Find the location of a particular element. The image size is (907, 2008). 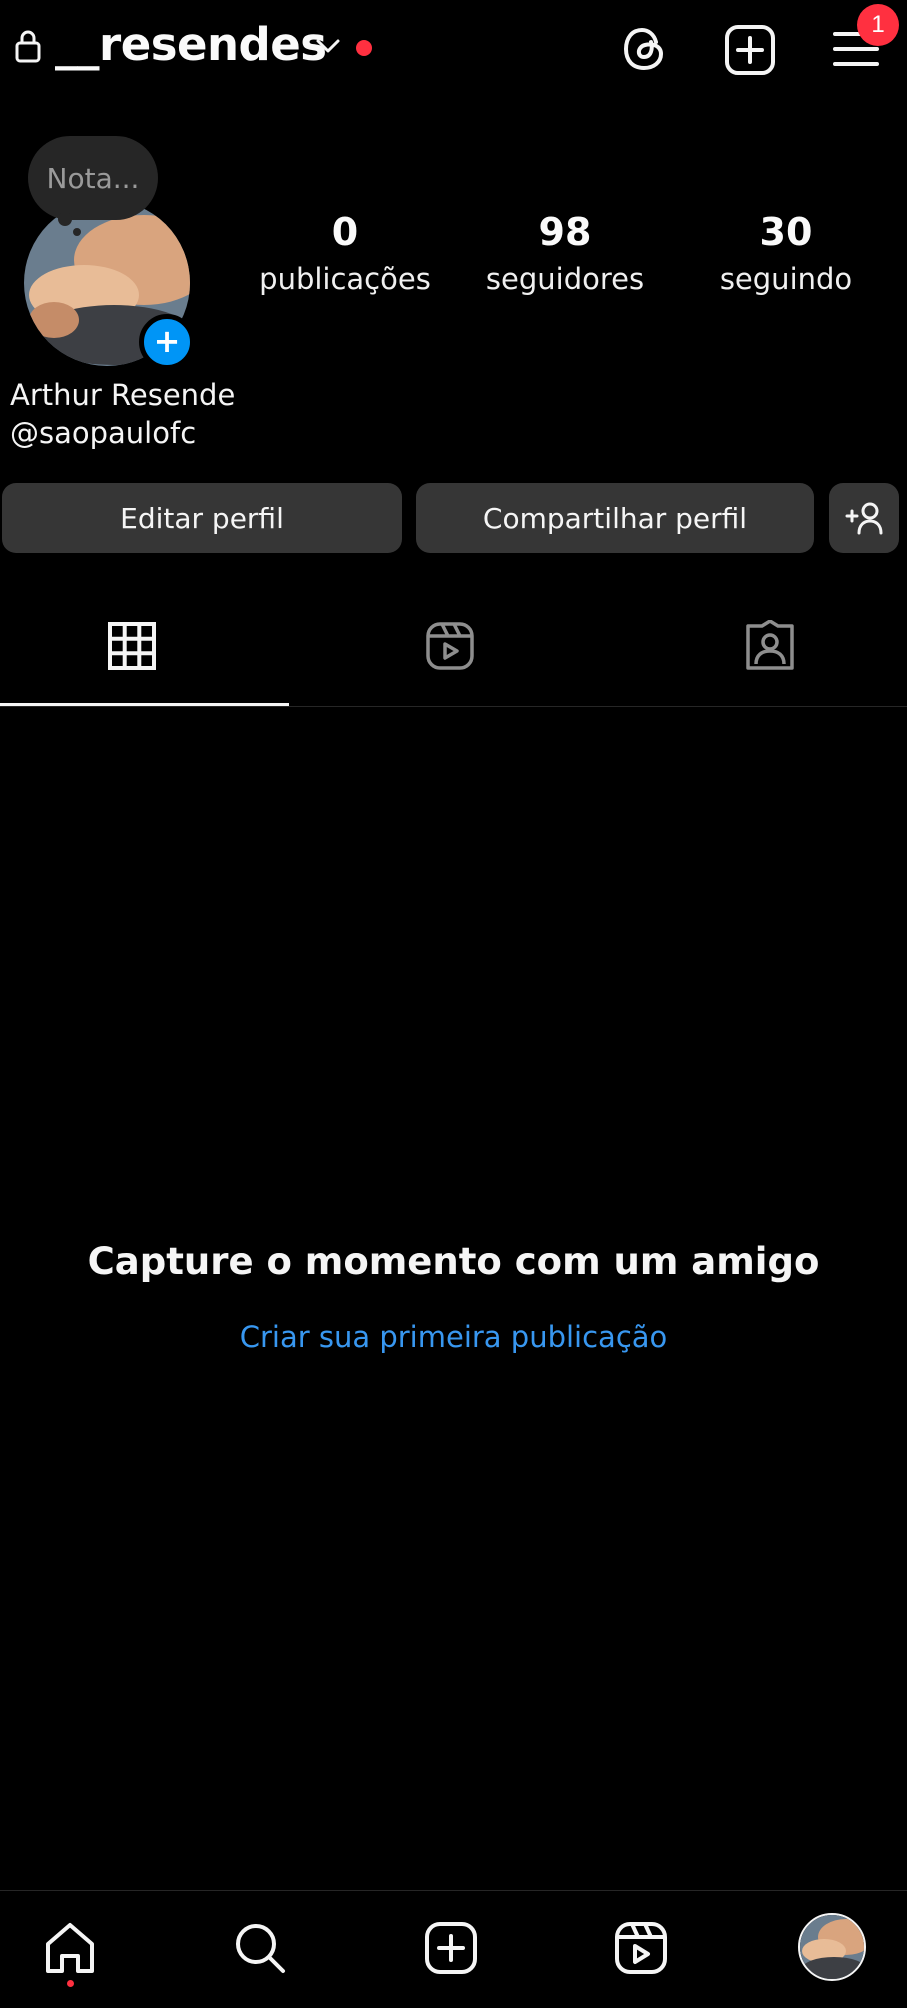

discover-people-button is located at coordinates (864, 518).